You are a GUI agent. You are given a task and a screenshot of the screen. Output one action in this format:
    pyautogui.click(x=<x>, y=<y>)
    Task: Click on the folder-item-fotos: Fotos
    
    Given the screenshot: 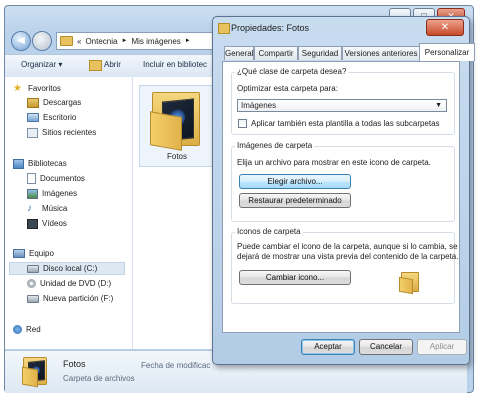 What is the action you would take?
    pyautogui.click(x=177, y=126)
    